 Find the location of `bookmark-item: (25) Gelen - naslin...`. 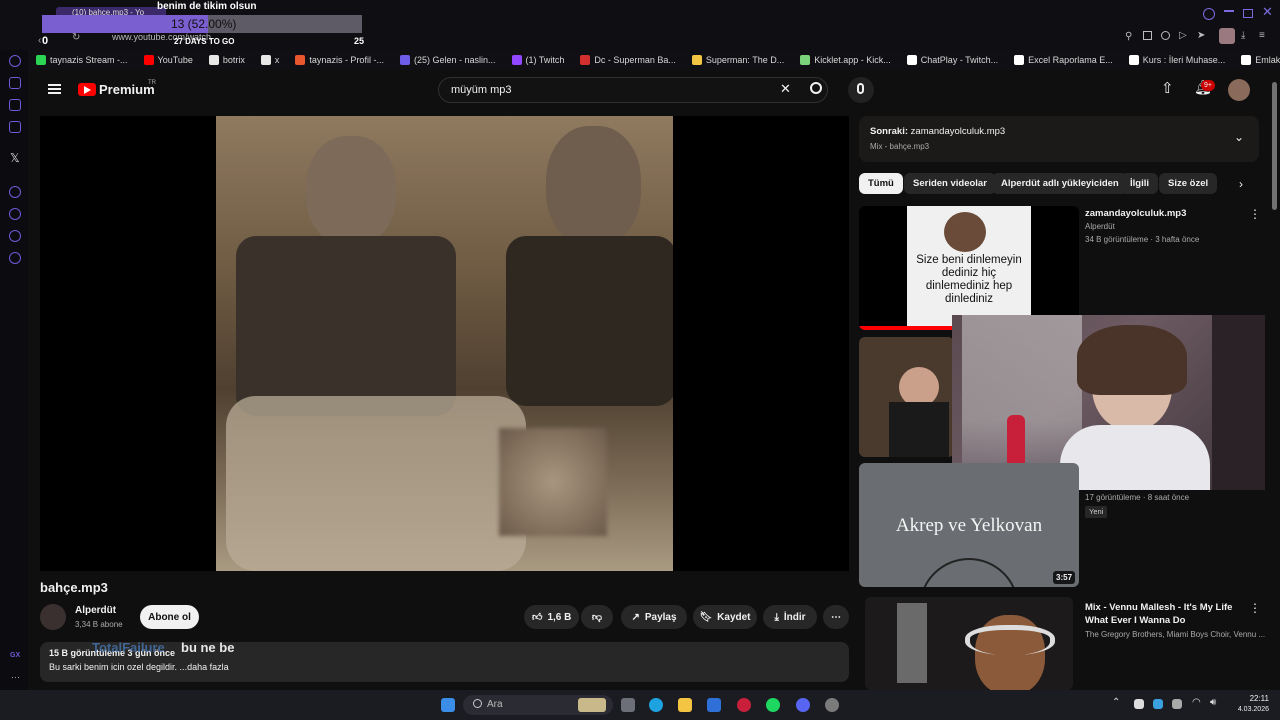

bookmark-item: (25) Gelen - naslin... is located at coordinates (448, 60).